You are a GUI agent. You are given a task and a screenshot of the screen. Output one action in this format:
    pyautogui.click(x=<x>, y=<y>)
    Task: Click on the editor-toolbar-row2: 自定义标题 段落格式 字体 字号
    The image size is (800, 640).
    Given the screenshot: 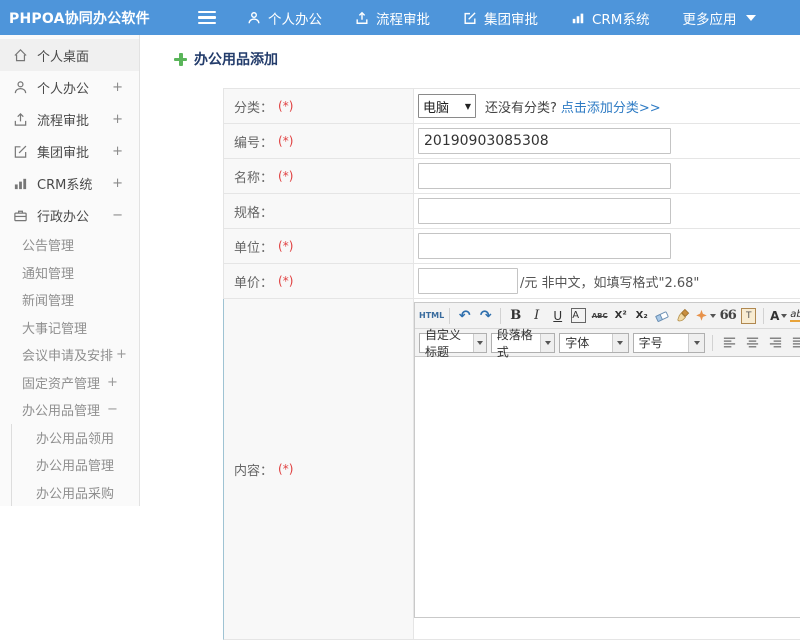 What is the action you would take?
    pyautogui.click(x=607, y=343)
    